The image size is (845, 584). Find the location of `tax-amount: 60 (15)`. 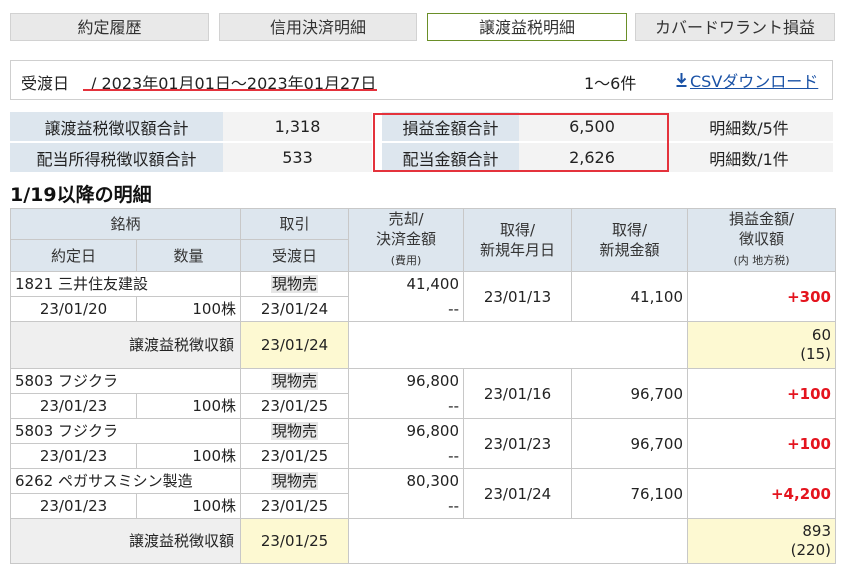

tax-amount: 60 (15) is located at coordinates (761, 345).